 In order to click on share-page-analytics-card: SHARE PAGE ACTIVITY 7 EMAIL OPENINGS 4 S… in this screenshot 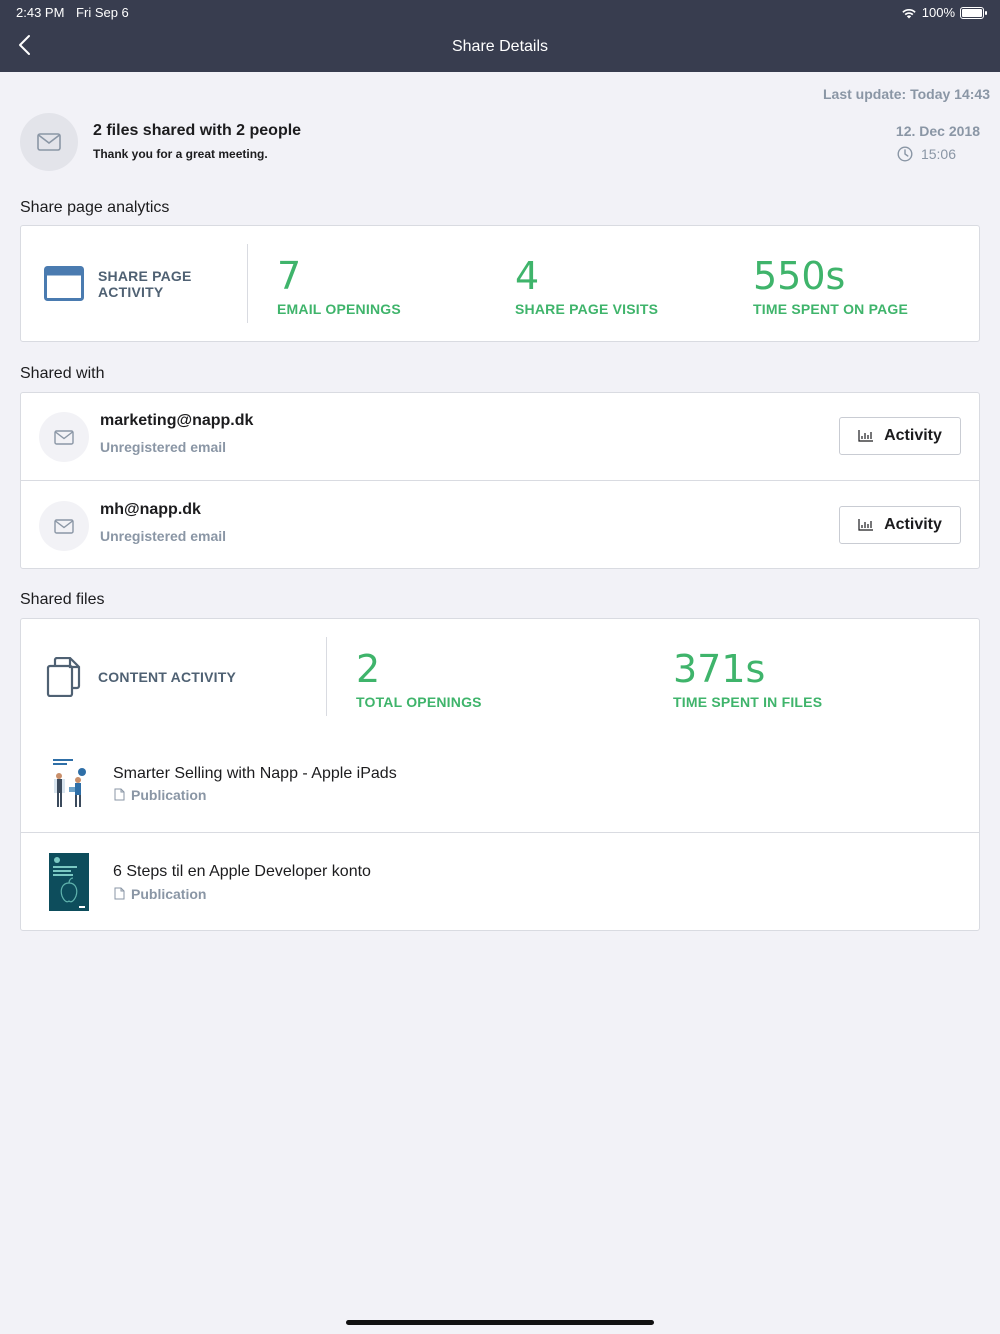, I will do `click(500, 283)`.